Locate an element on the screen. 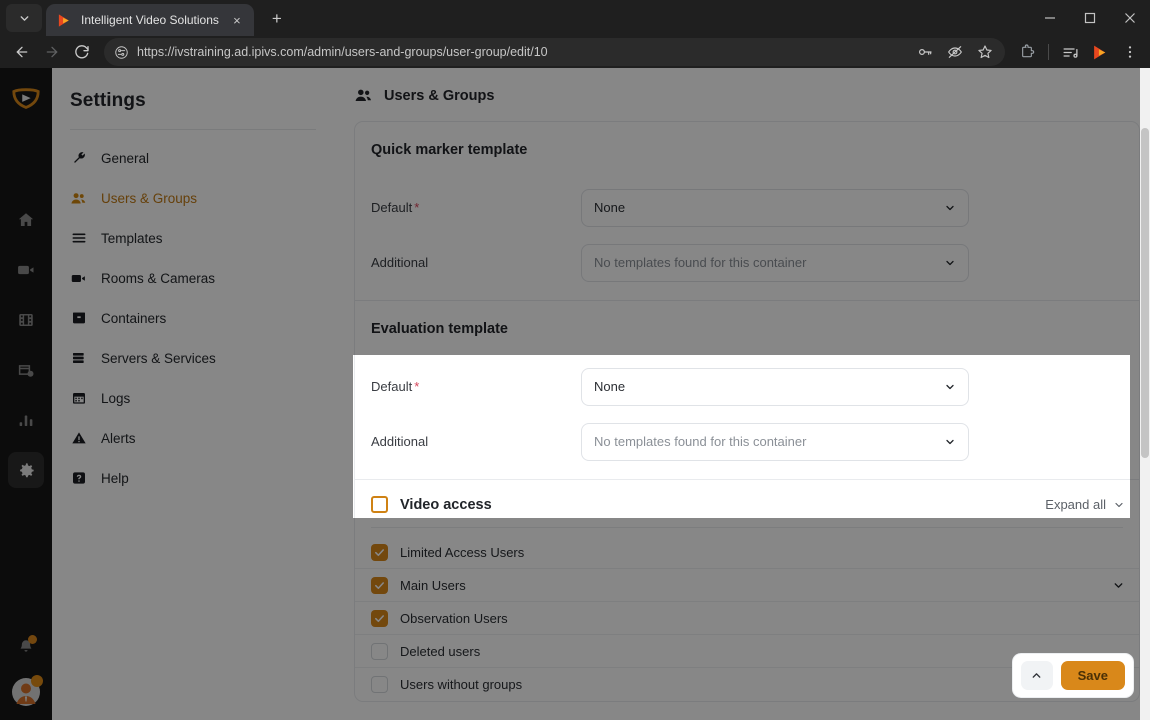  dim-overlay-left is located at coordinates (176, 436).